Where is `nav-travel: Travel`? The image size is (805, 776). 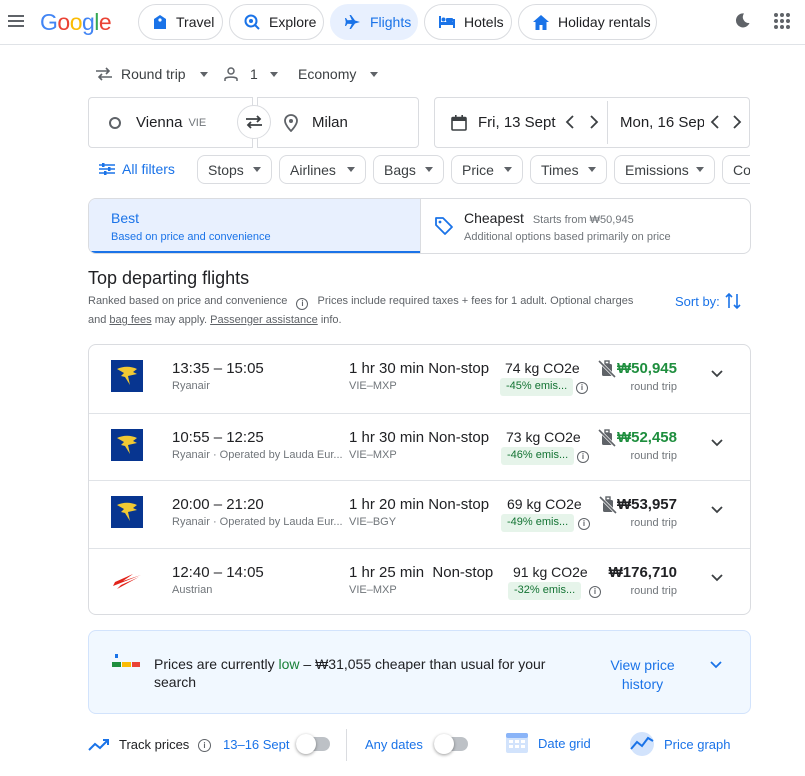 nav-travel: Travel is located at coordinates (180, 22).